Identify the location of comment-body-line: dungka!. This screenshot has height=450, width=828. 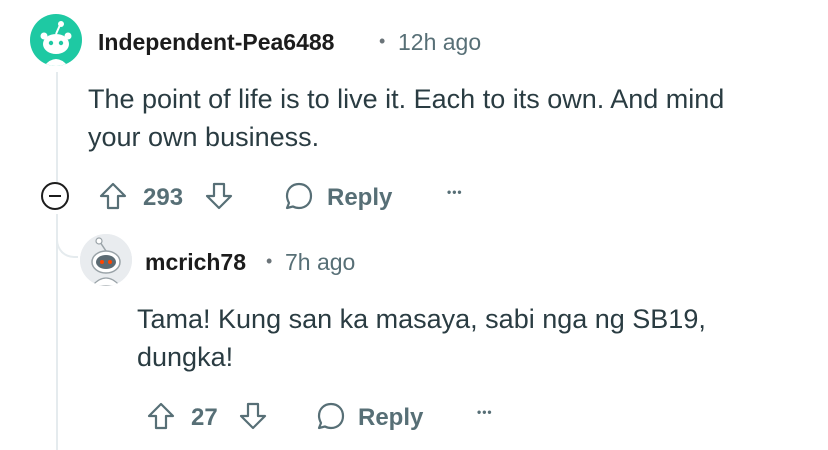
(185, 357).